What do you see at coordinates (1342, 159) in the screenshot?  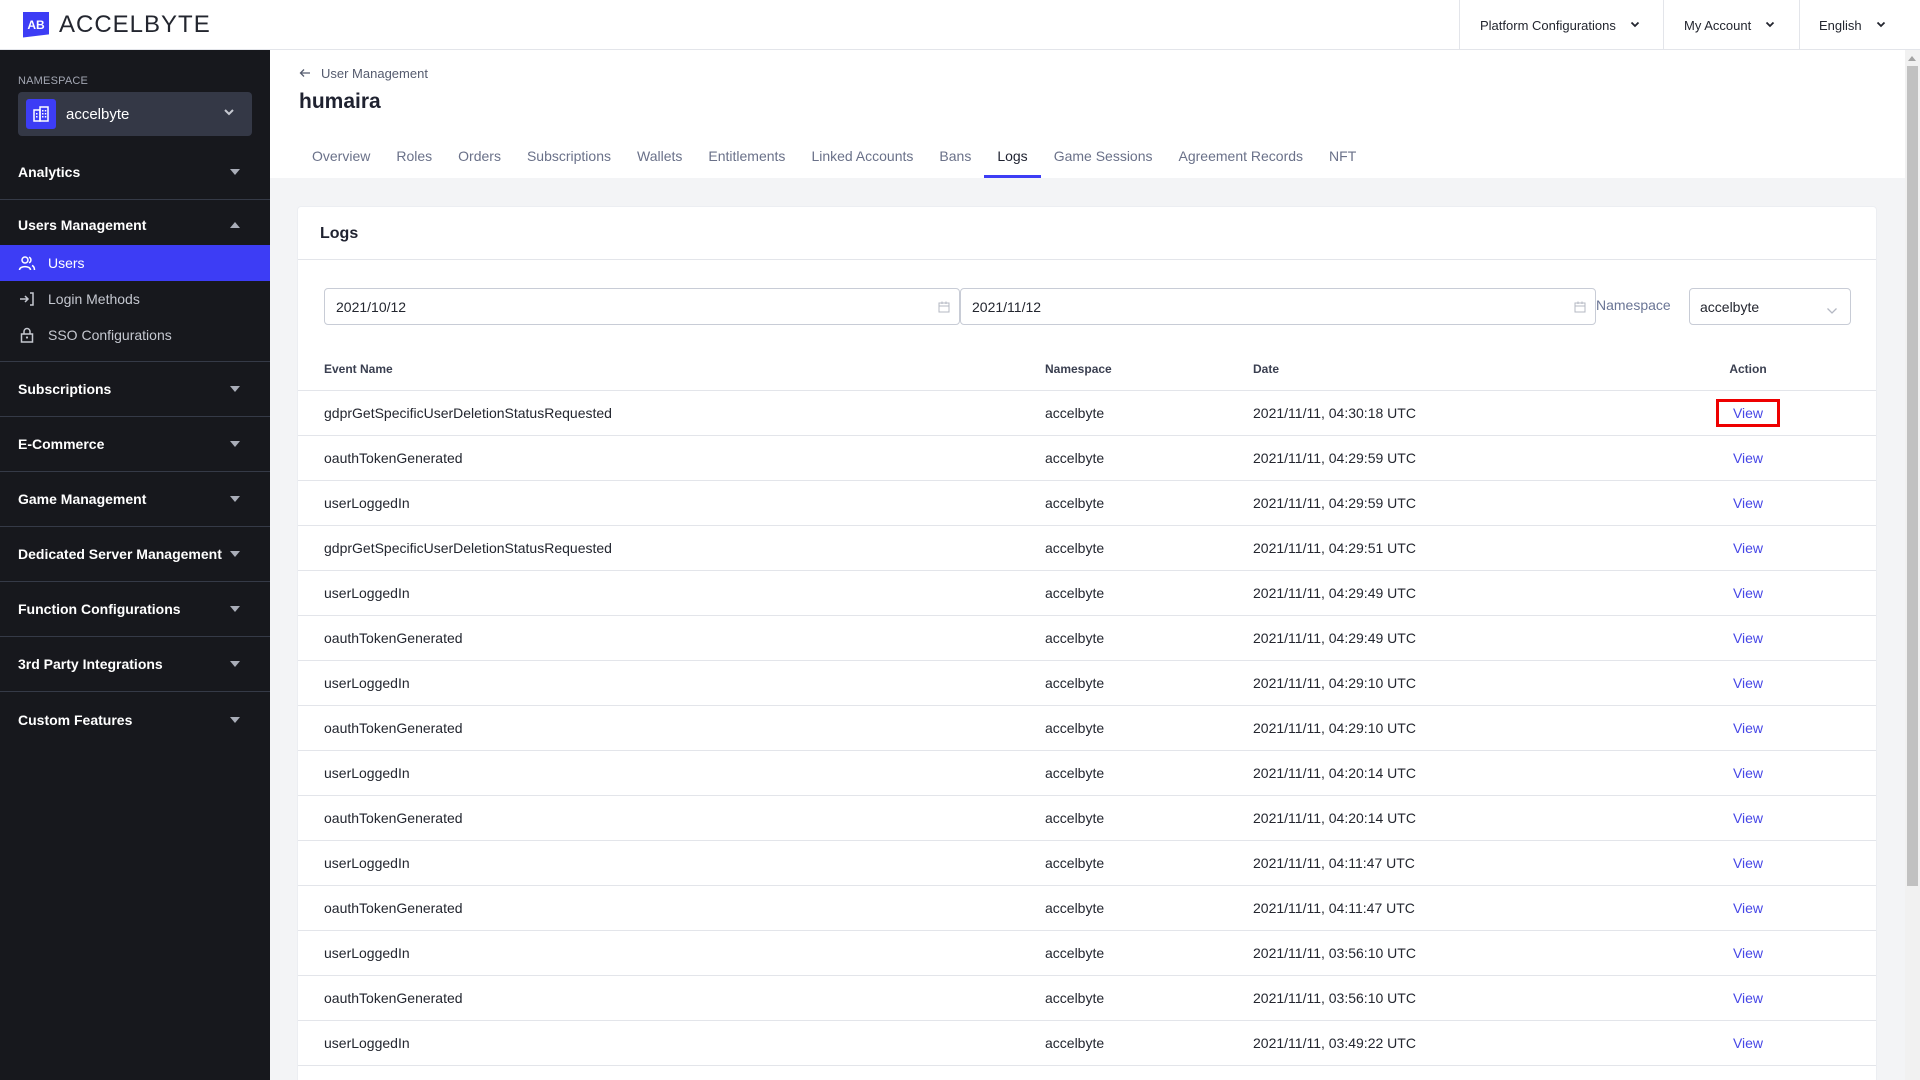 I see `tab-nft: NFT` at bounding box center [1342, 159].